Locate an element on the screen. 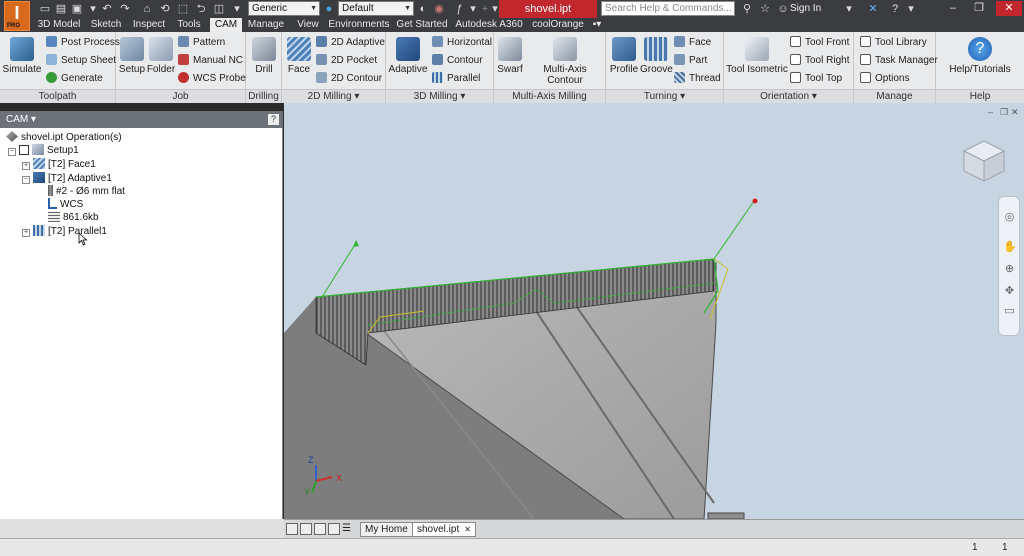  contour-button: Contour is located at coordinates (457, 61).